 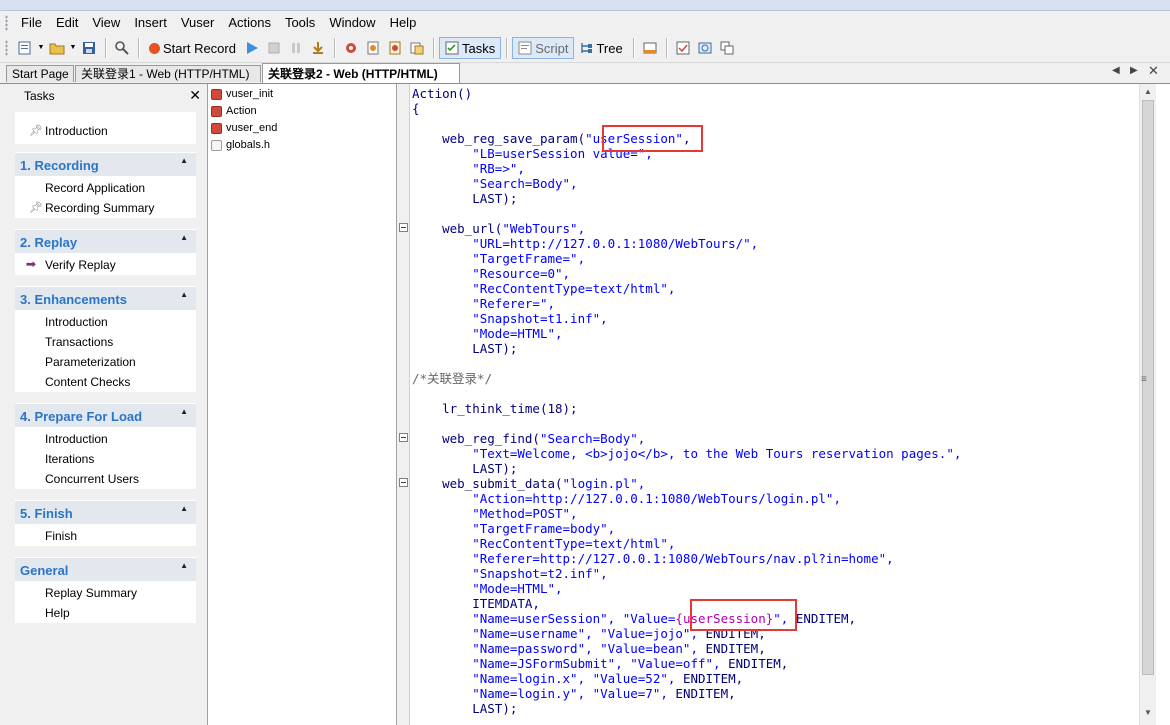 I want to click on compare-icon, so click(x=727, y=48).